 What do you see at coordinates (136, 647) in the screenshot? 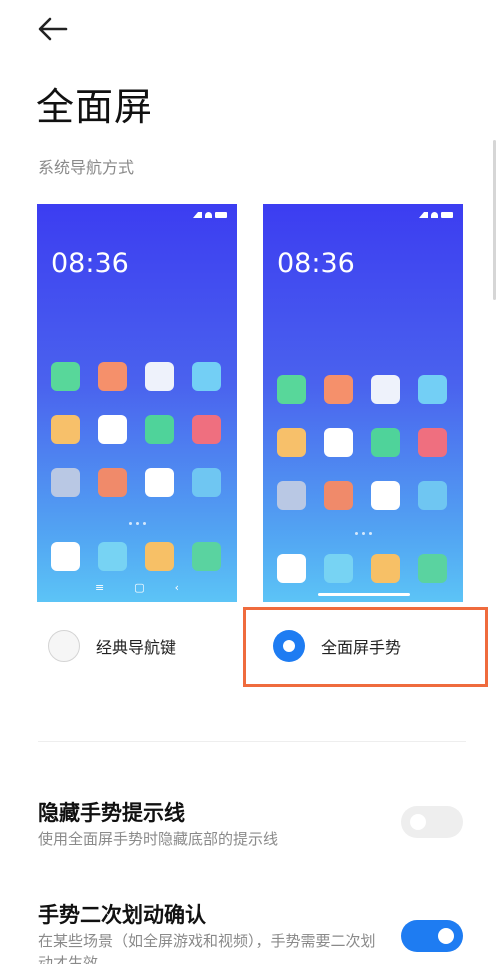
I see `option-label: 经典导航键` at bounding box center [136, 647].